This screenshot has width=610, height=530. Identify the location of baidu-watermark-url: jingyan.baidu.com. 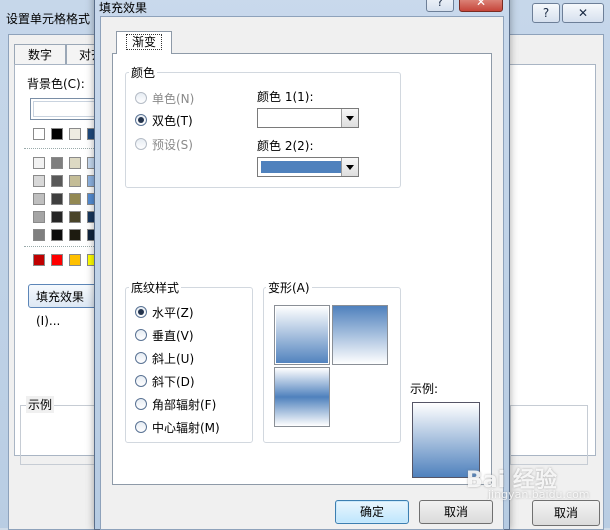
(539, 494).